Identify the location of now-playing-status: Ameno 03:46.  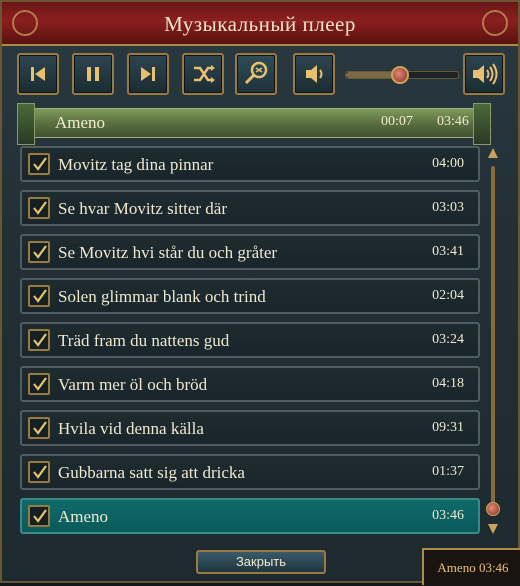
(471, 566).